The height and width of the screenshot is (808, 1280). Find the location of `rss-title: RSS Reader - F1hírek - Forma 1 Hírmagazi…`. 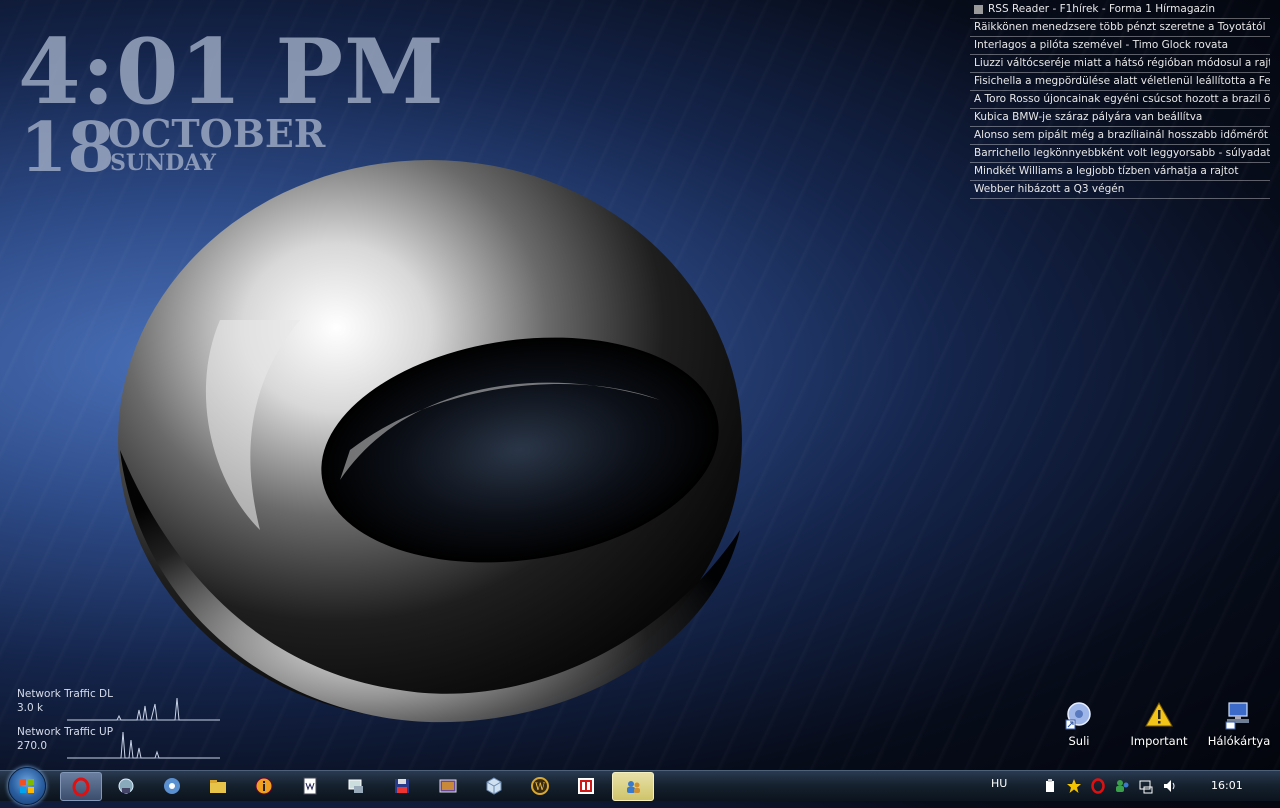

rss-title: RSS Reader - F1hírek - Forma 1 Hírmagazi… is located at coordinates (1102, 9).